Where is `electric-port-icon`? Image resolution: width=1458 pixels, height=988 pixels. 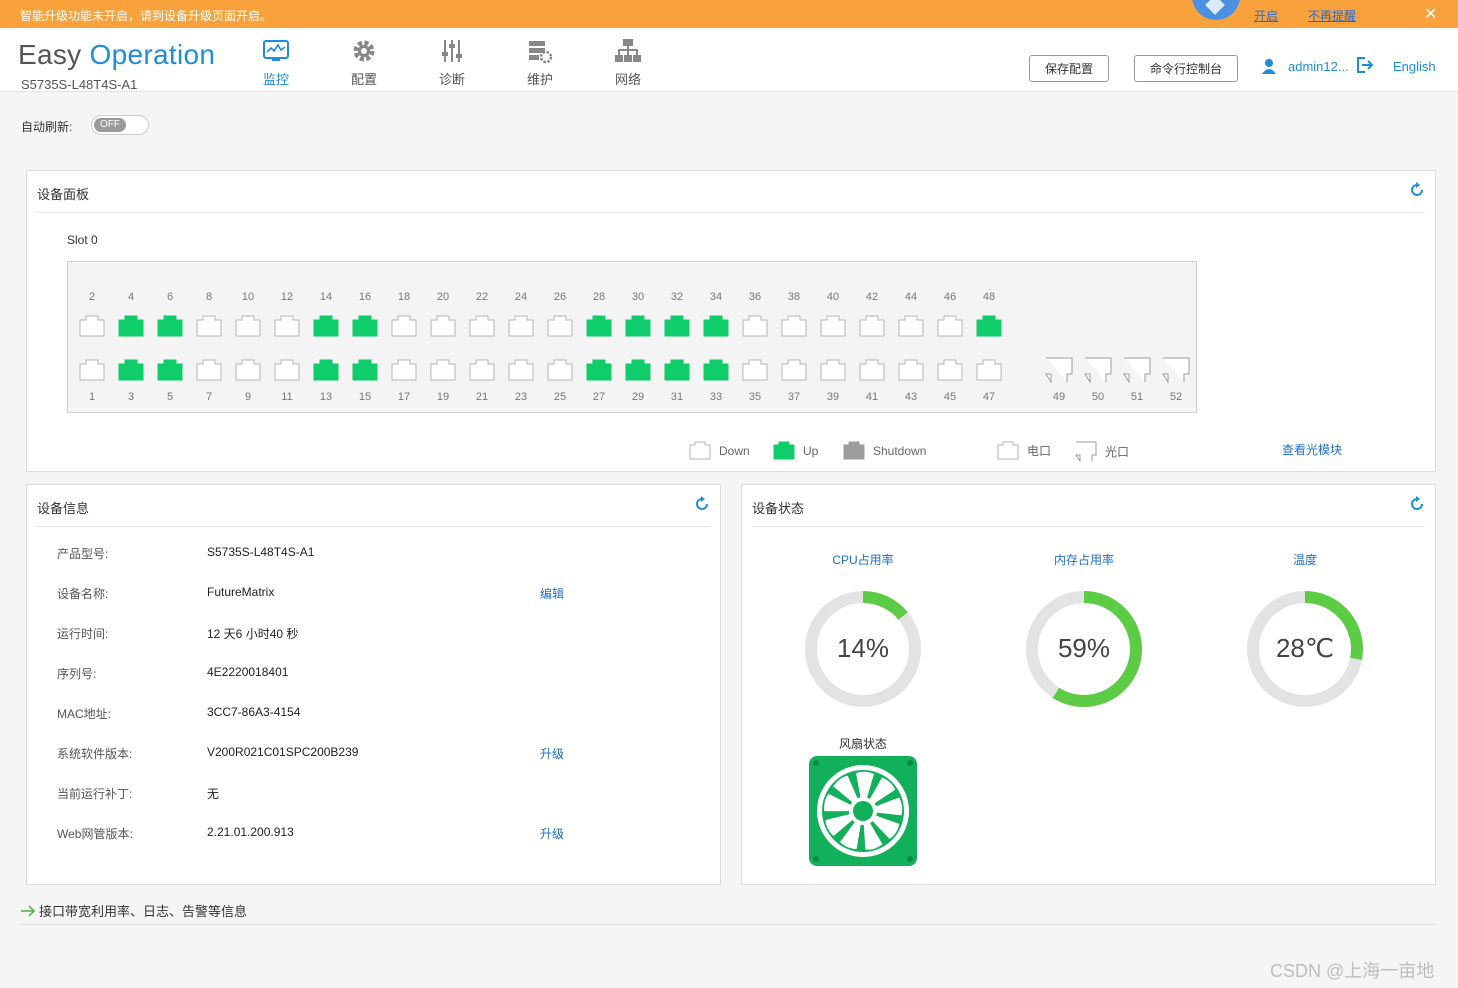 electric-port-icon is located at coordinates (1008, 450).